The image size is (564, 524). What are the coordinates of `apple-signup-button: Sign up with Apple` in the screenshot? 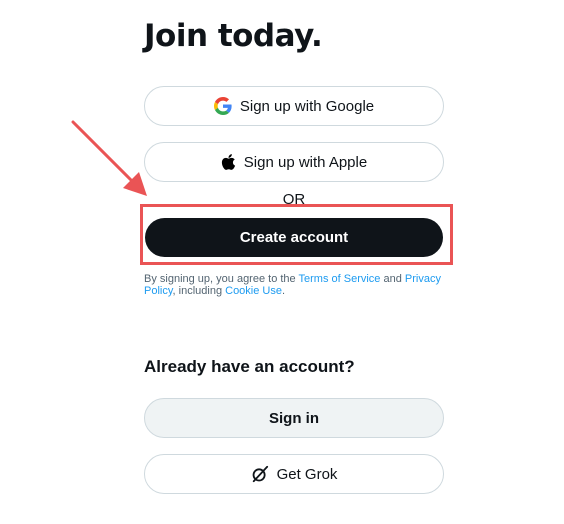 It's located at (294, 162).